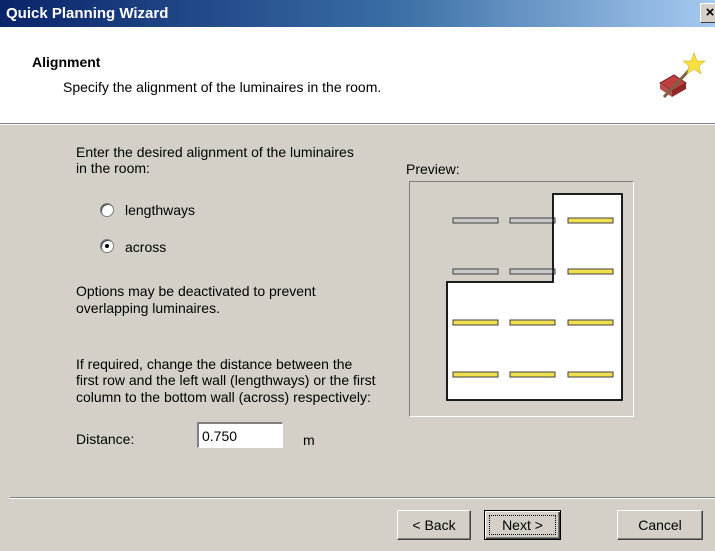 The height and width of the screenshot is (551, 715). What do you see at coordinates (660, 525) in the screenshot?
I see `cancel-button: Cancel` at bounding box center [660, 525].